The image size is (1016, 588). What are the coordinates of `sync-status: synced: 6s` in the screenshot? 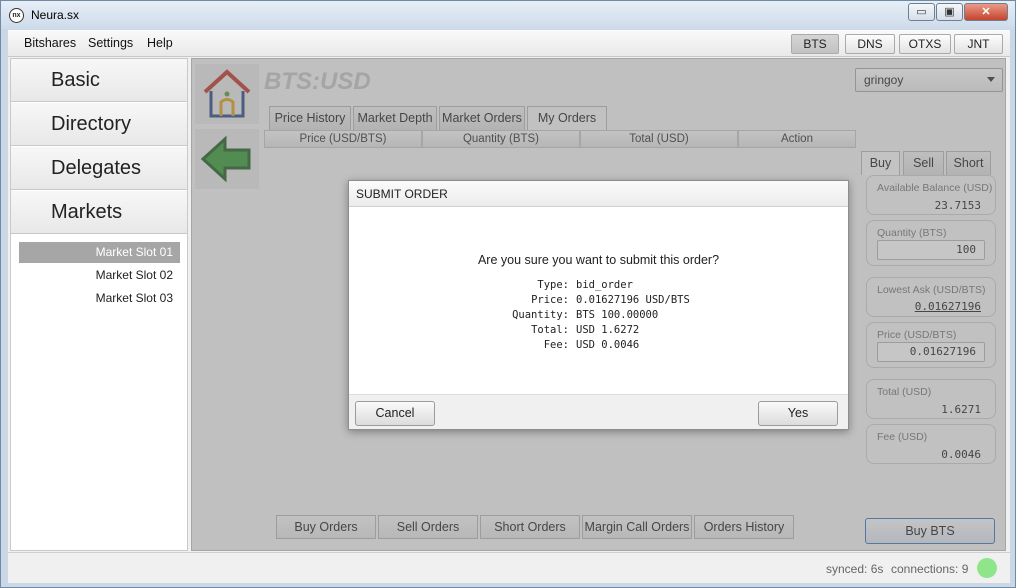 It's located at (855, 569).